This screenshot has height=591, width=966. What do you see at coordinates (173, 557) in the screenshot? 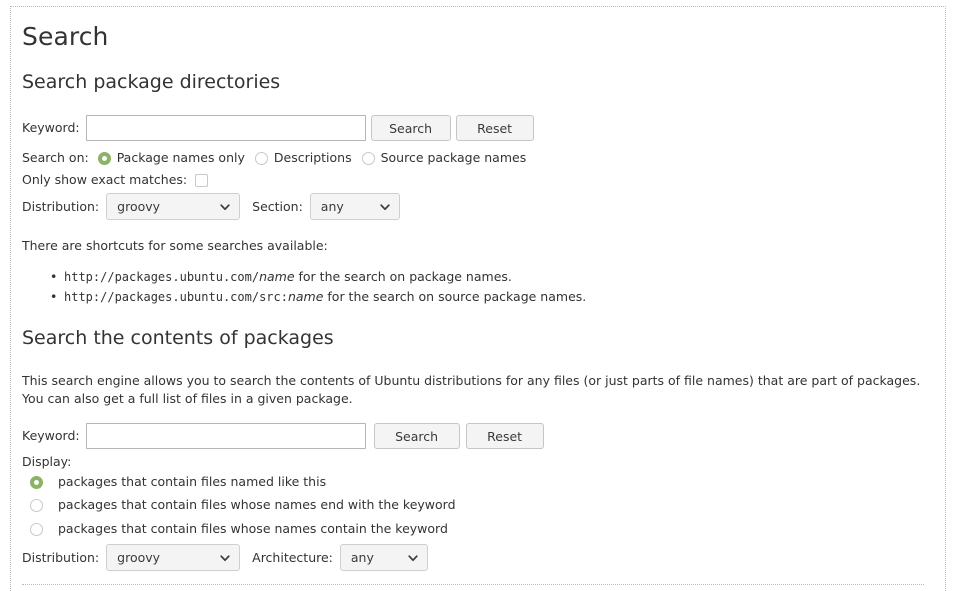
I see `contents-distribution-select: groovy` at bounding box center [173, 557].